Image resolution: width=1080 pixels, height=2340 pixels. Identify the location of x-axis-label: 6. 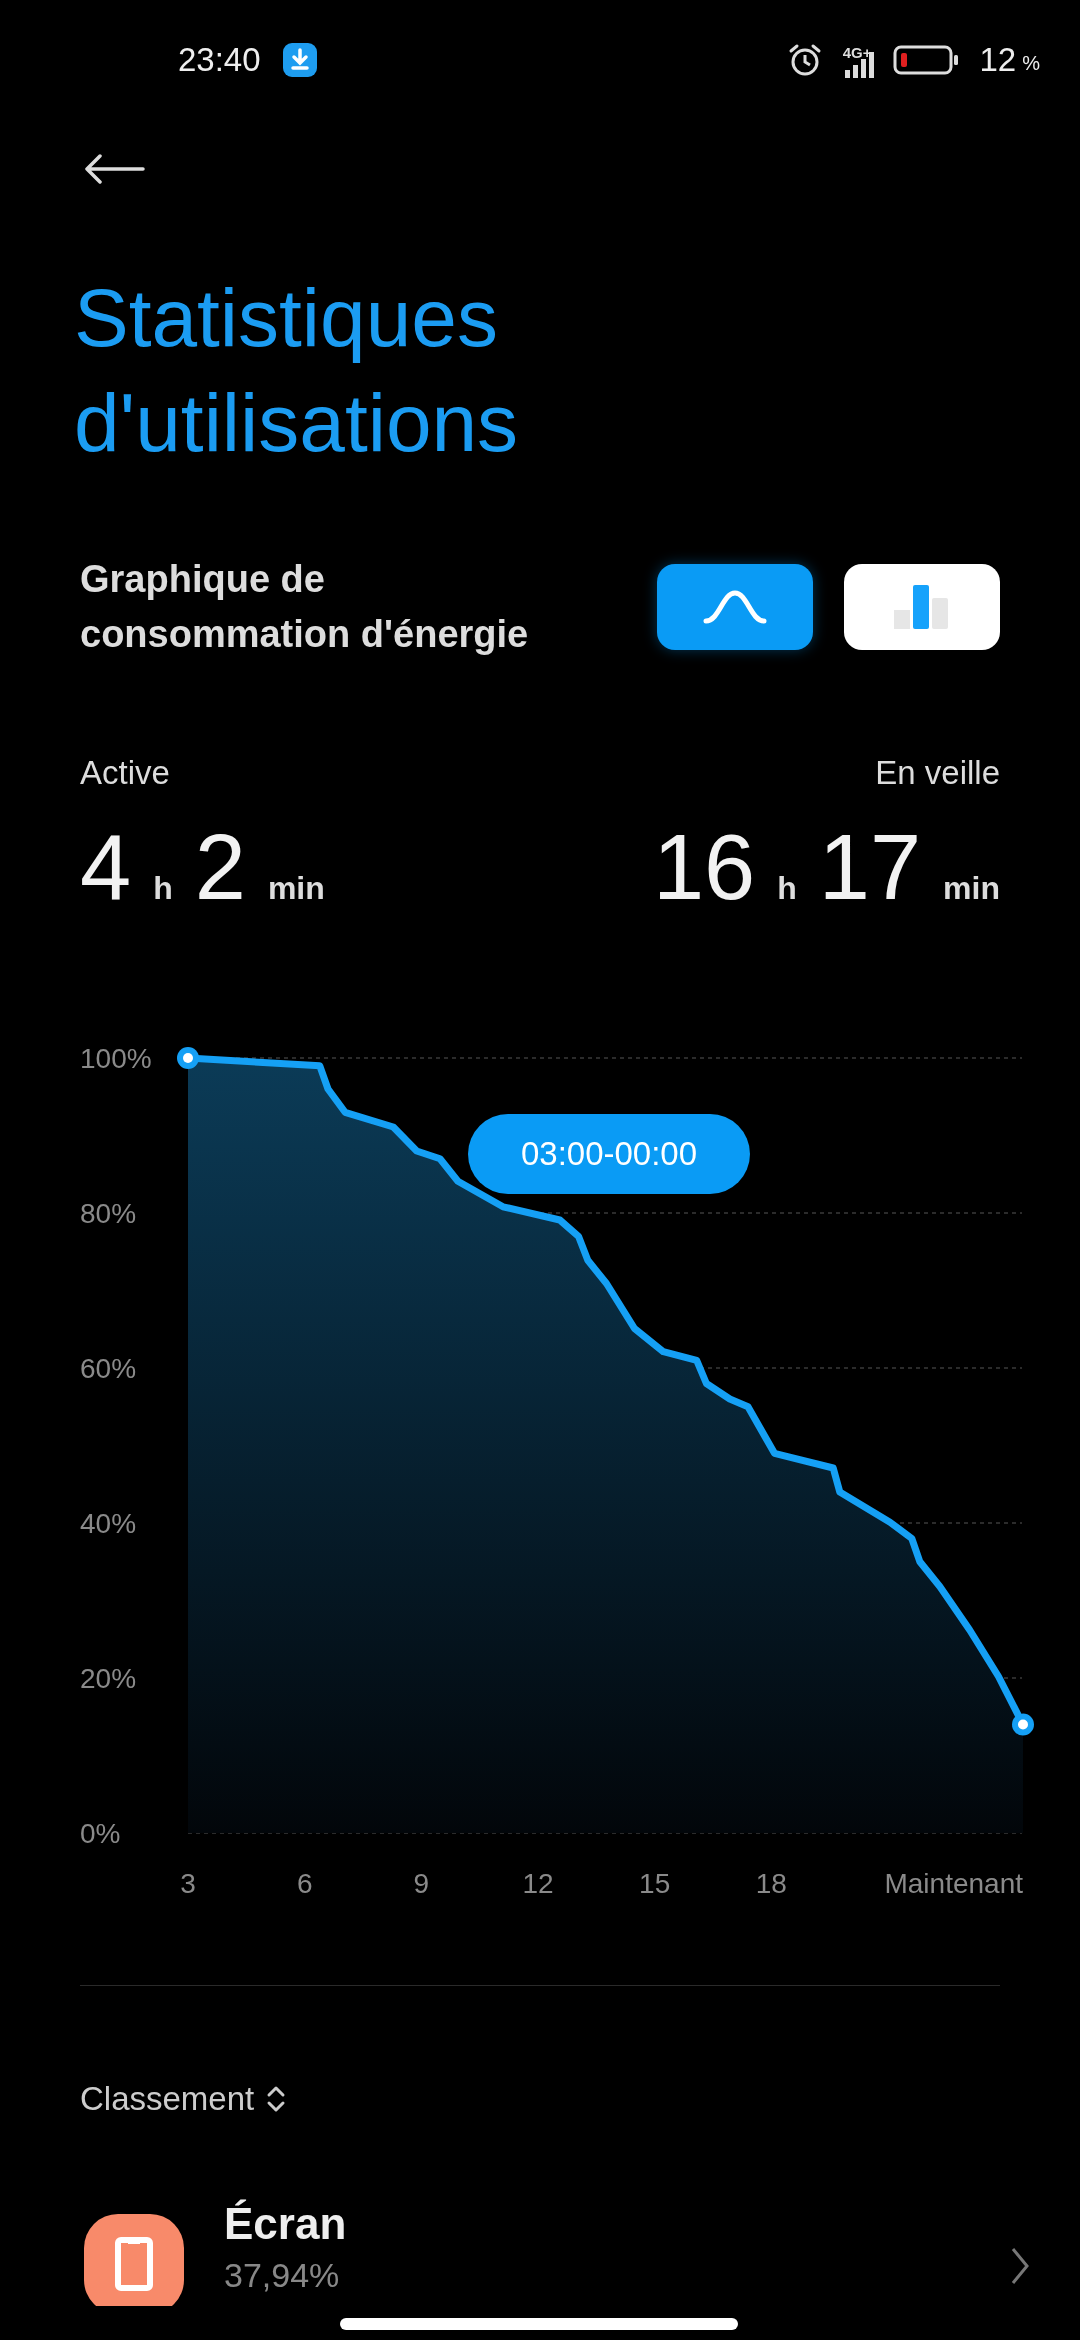
(304, 1883).